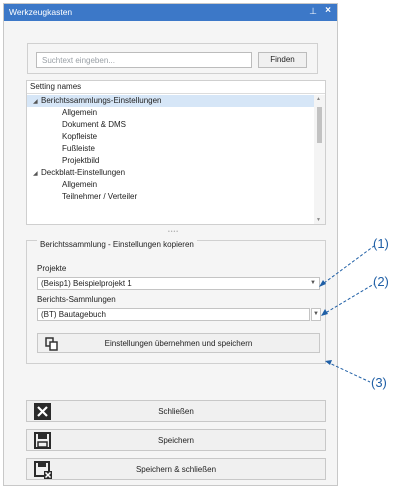 The image size is (402, 489). Describe the element at coordinates (381, 243) in the screenshot. I see `callout-label-1: (1)` at that location.